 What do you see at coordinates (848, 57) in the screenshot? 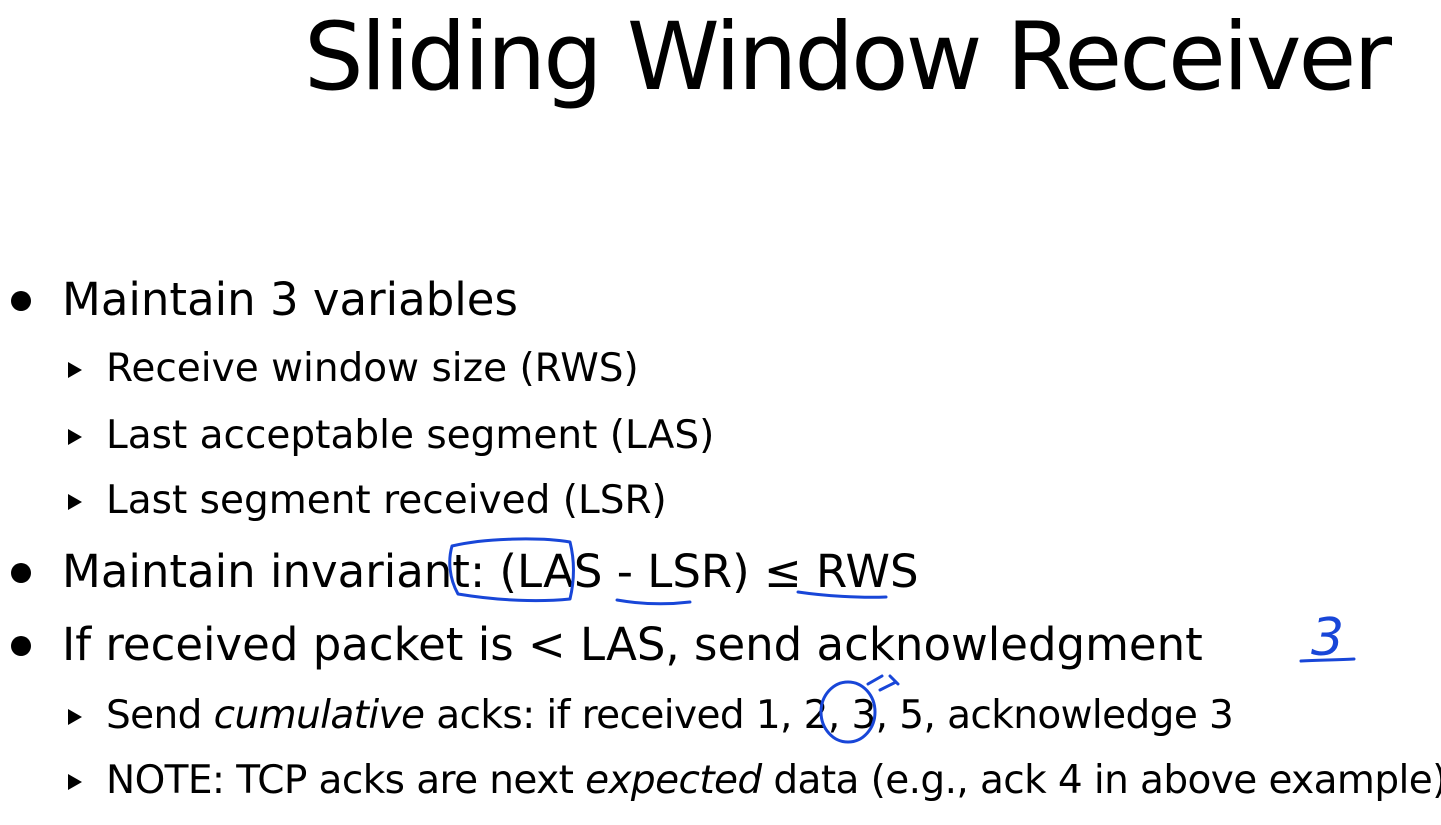
I see `slide-title: Sliding Window Receiver` at bounding box center [848, 57].